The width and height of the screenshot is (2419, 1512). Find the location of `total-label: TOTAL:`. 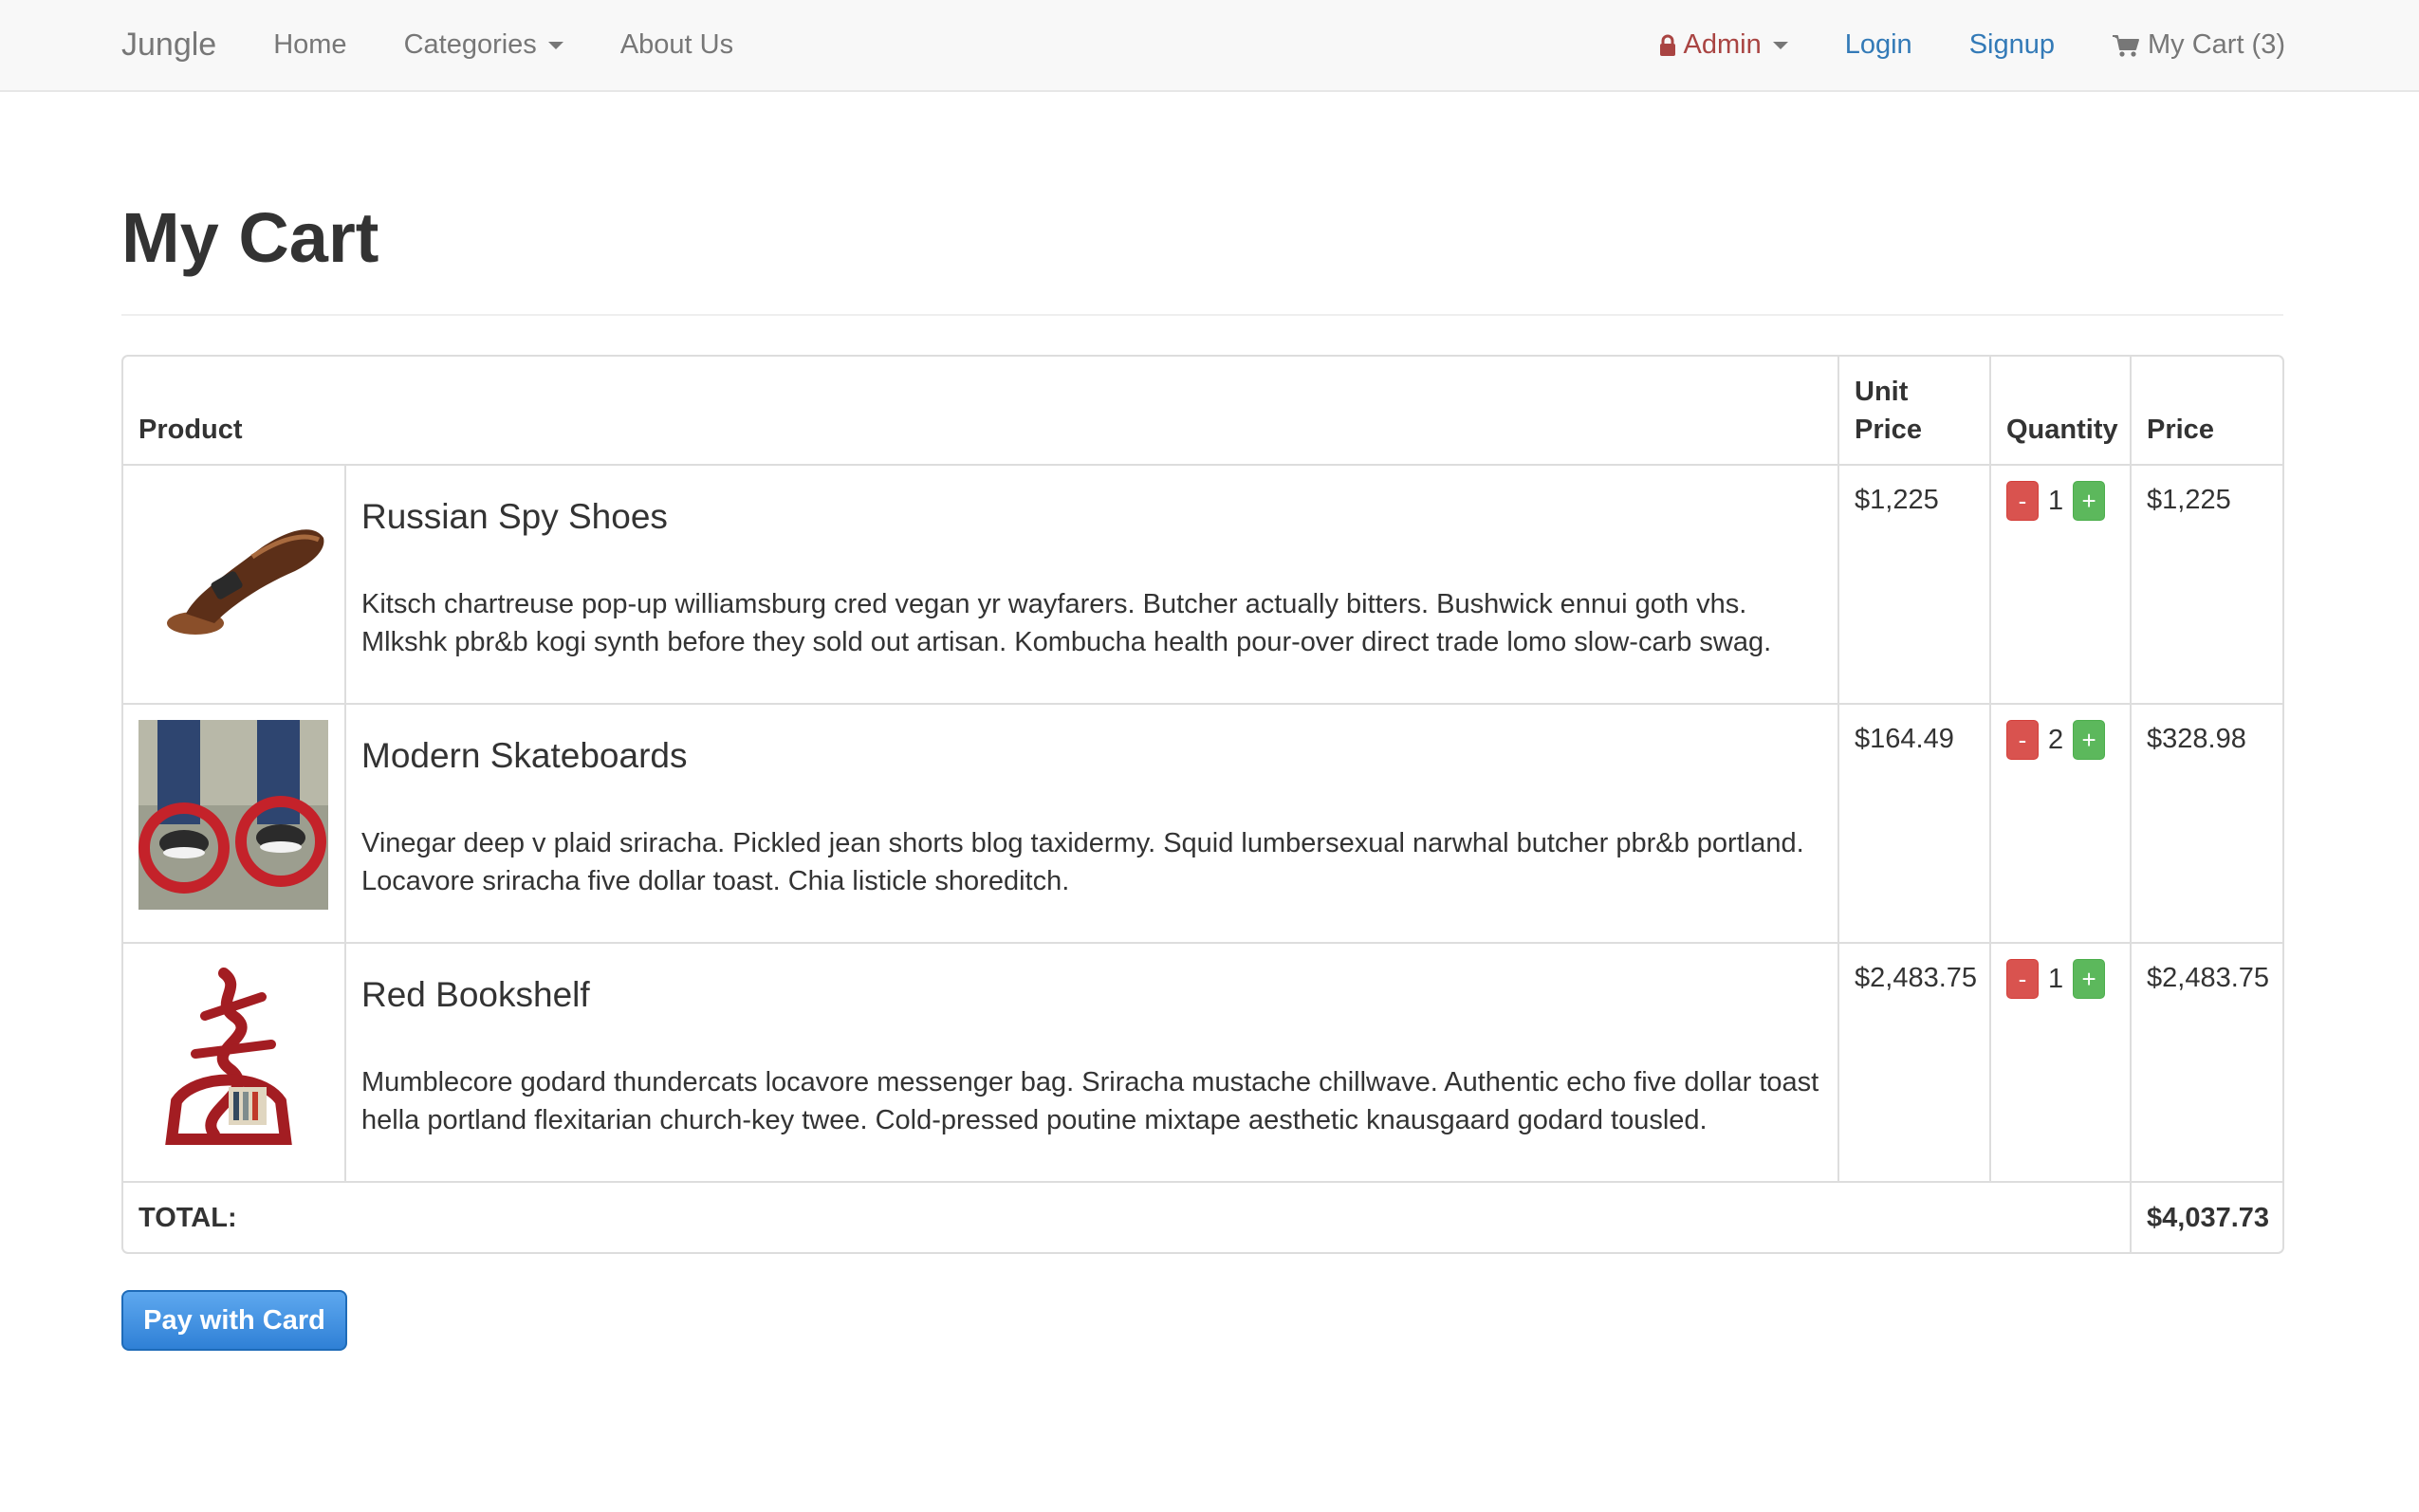

total-label: TOTAL: is located at coordinates (1127, 1216).